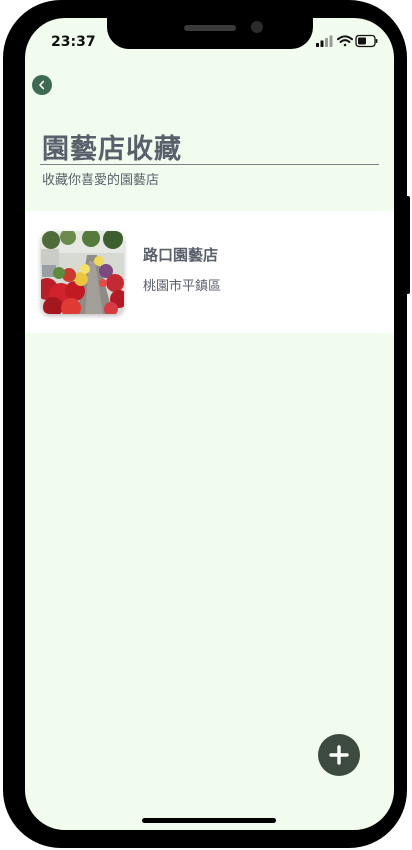  I want to click on status-icons, so click(347, 41).